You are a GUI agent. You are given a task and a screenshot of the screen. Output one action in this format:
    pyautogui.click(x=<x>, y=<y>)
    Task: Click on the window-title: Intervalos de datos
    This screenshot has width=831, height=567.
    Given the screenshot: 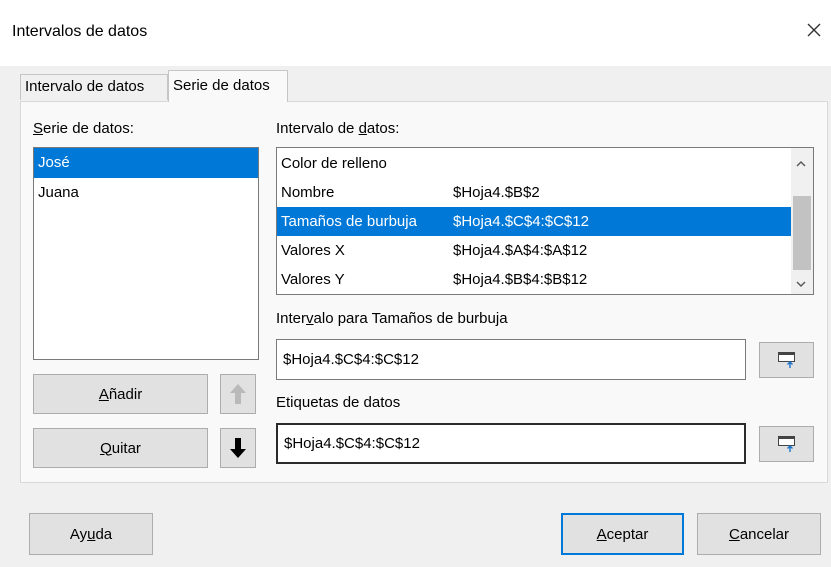 What is the action you would take?
    pyautogui.click(x=80, y=31)
    